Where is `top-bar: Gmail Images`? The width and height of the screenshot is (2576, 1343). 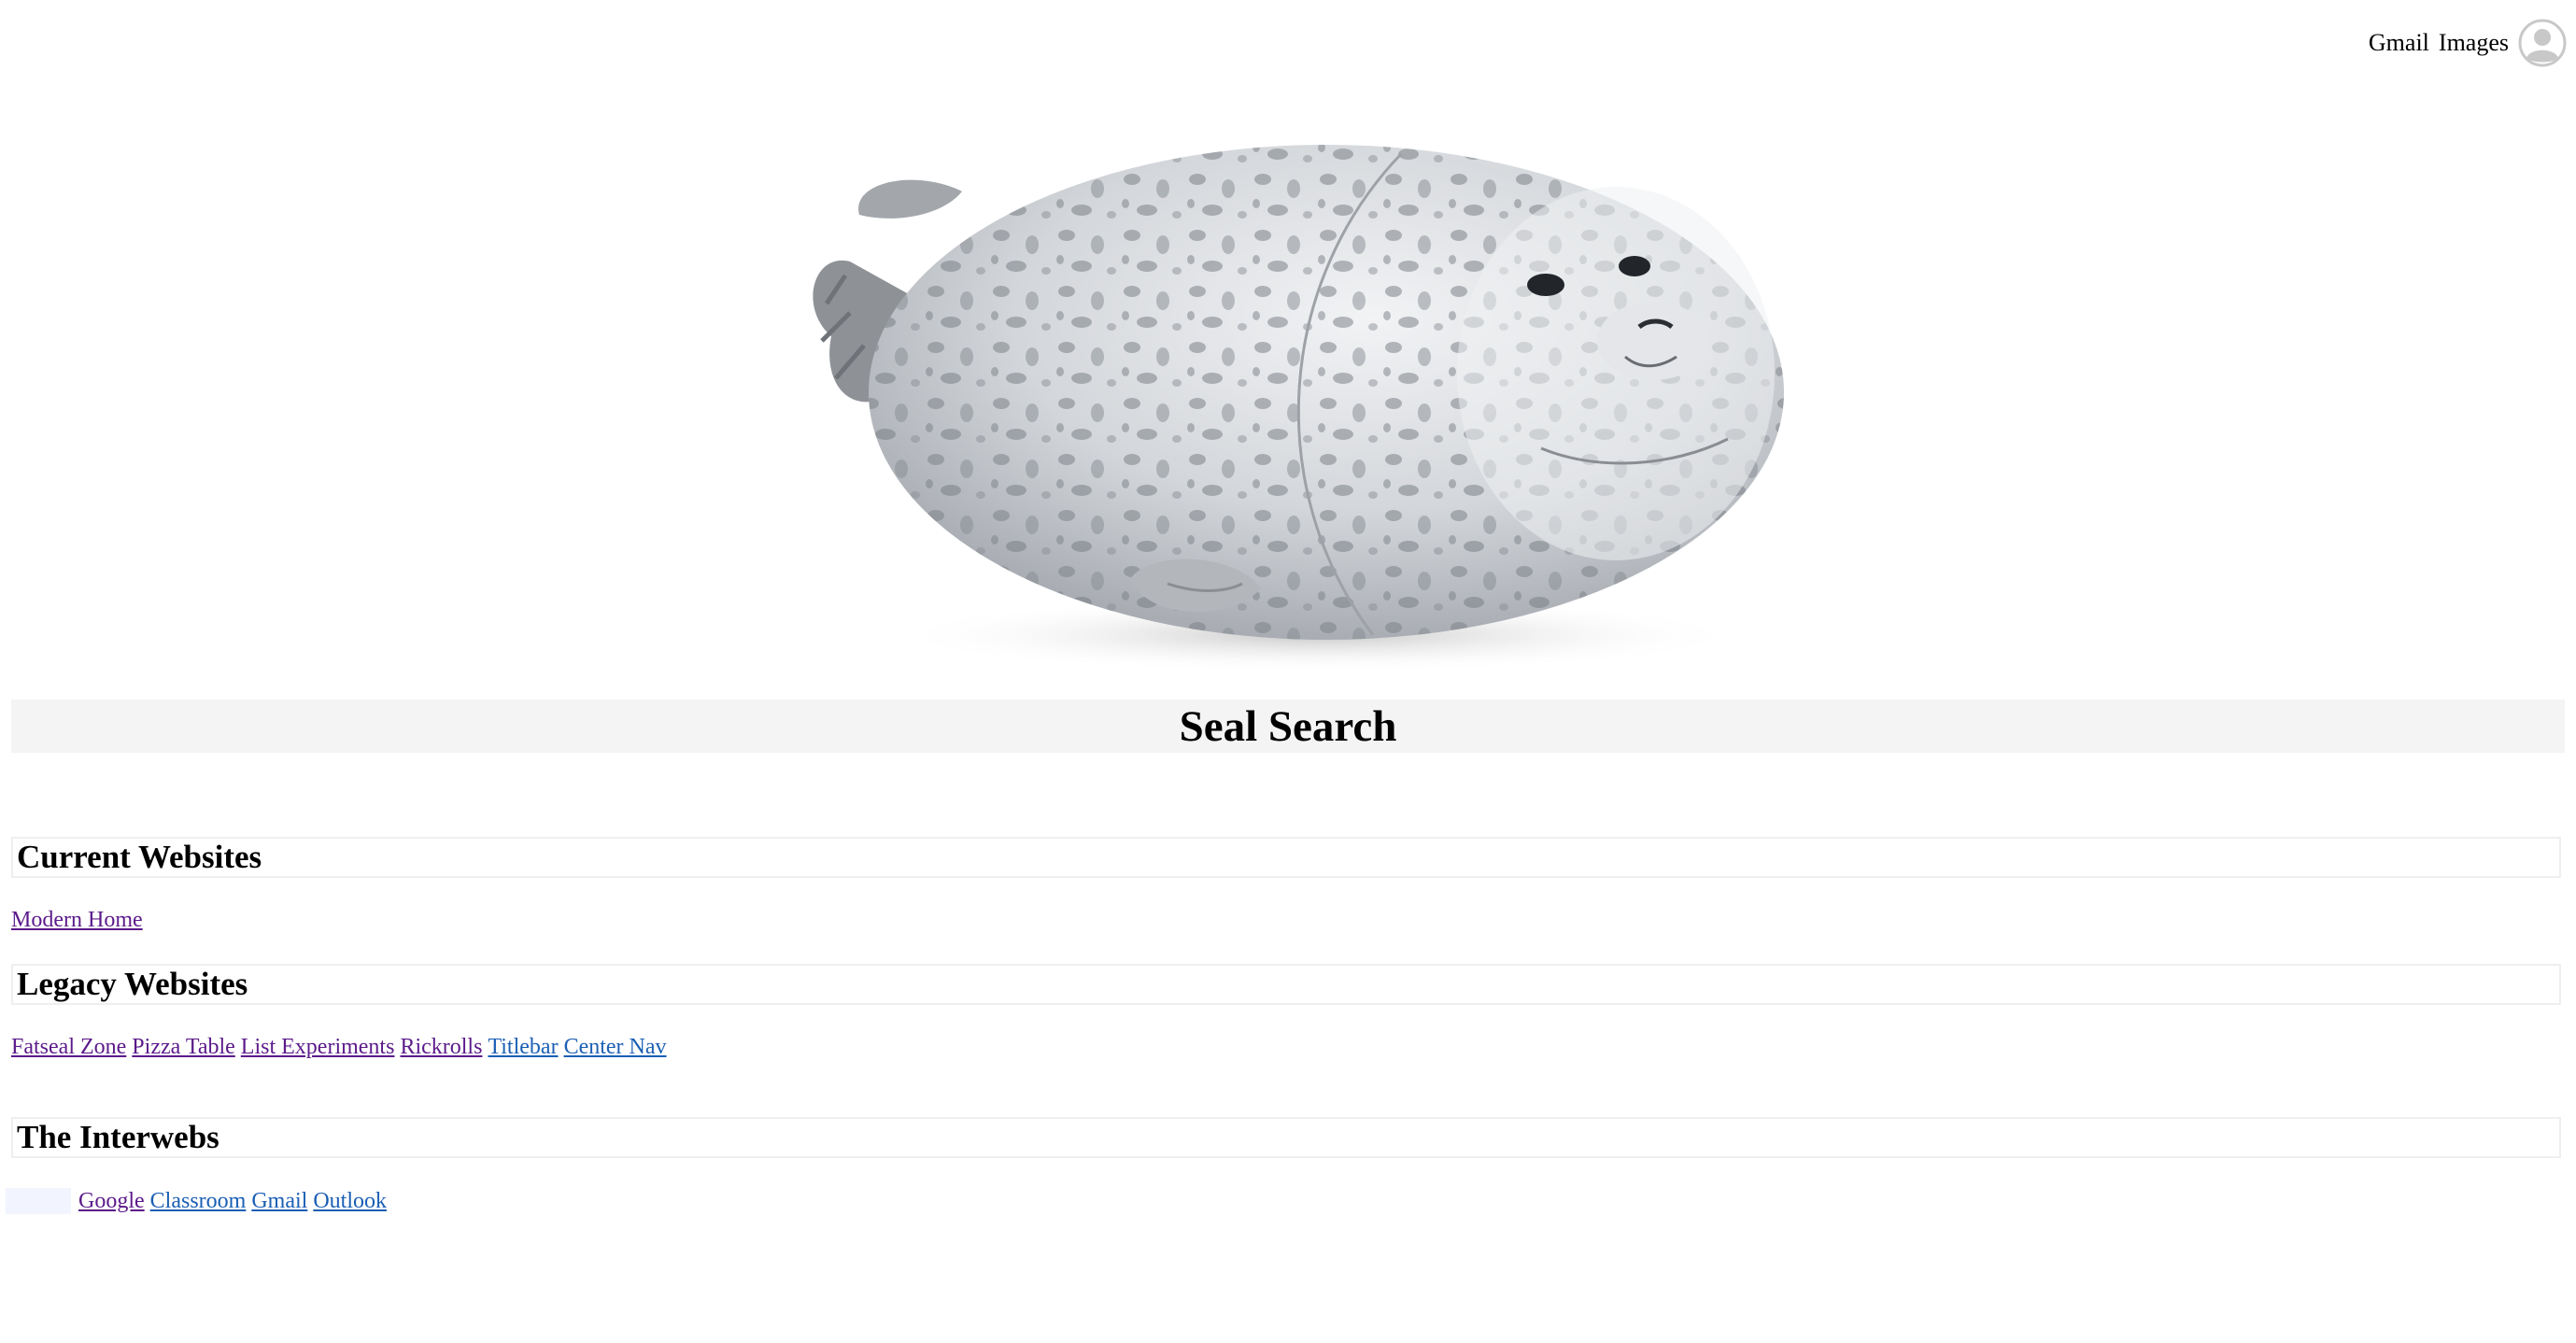 top-bar: Gmail Images is located at coordinates (2468, 43).